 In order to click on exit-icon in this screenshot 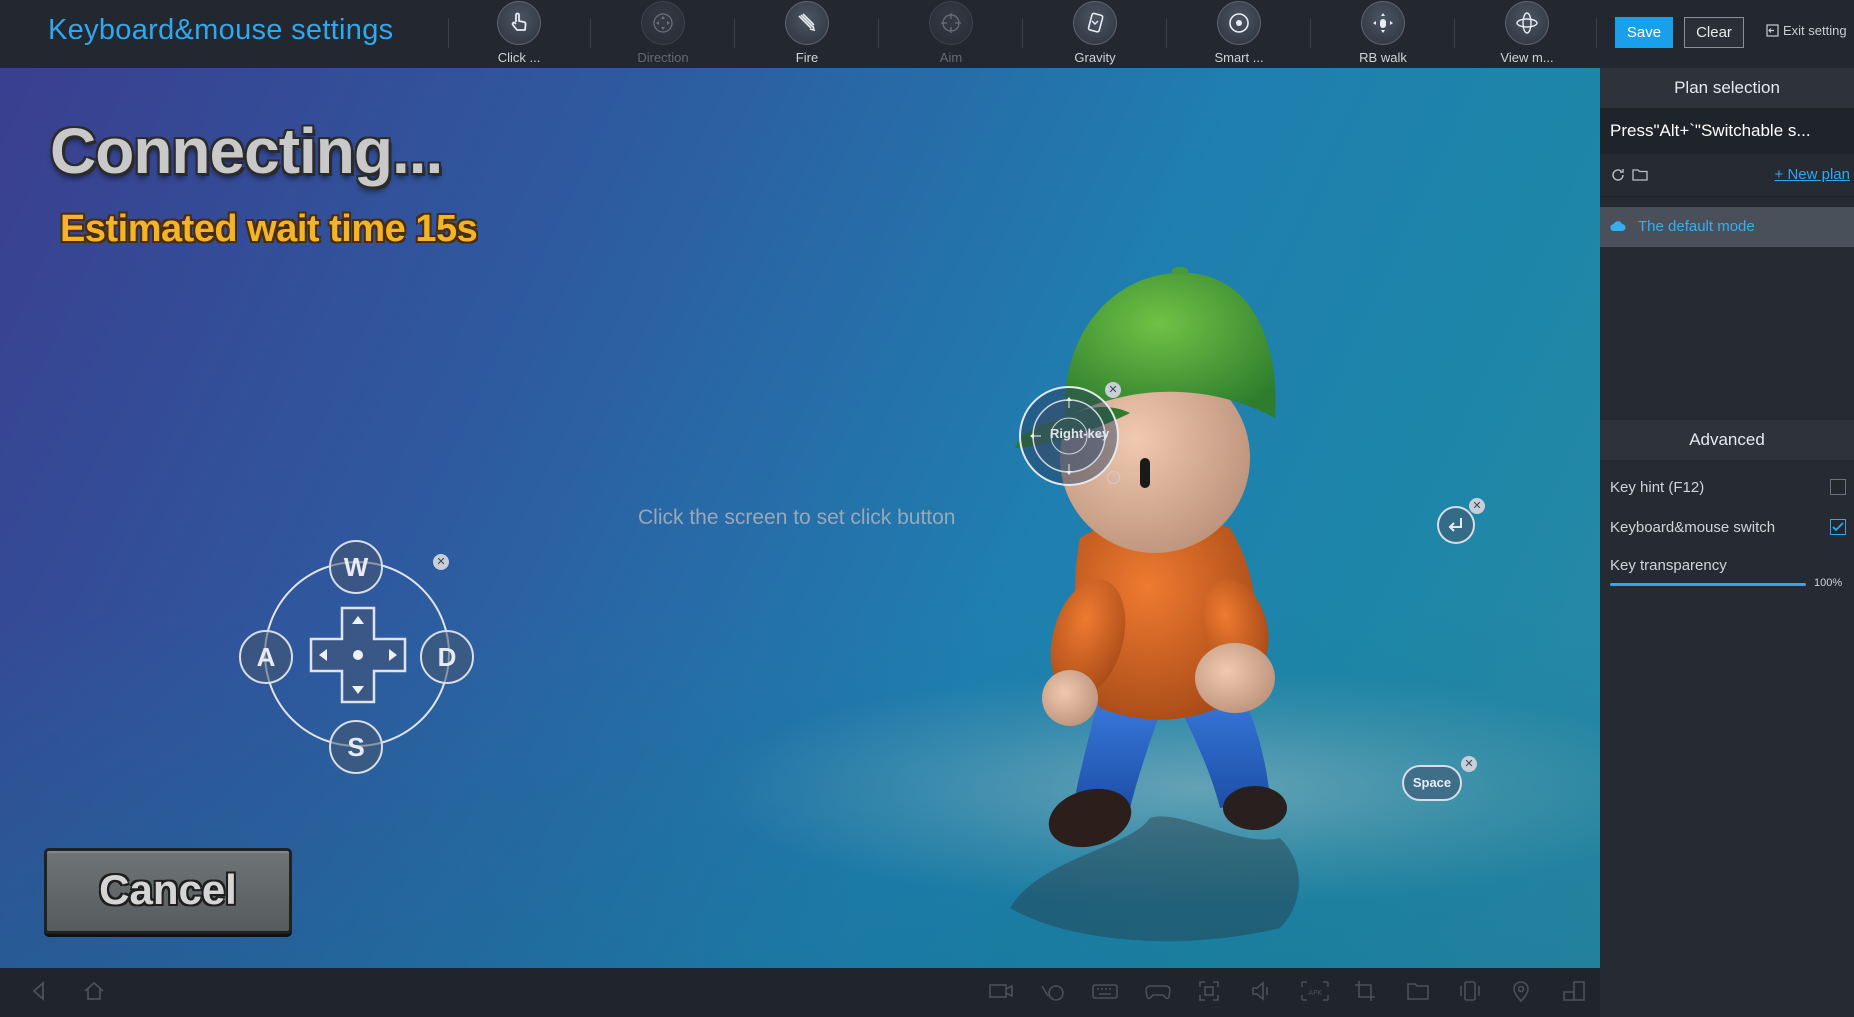, I will do `click(1772, 32)`.